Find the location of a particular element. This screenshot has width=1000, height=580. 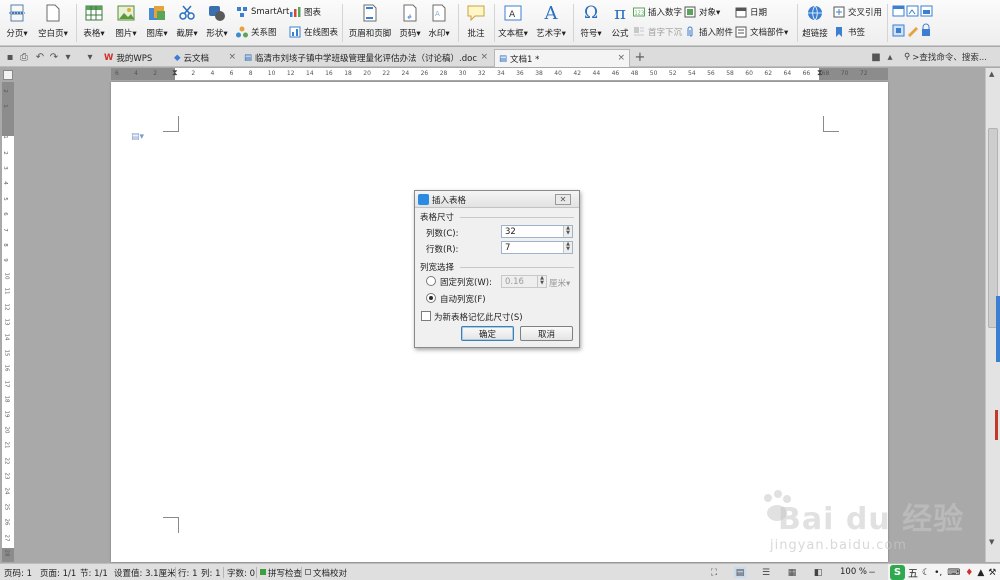

vertical-scrollbar: ▲ ▼ is located at coordinates (992, 315).